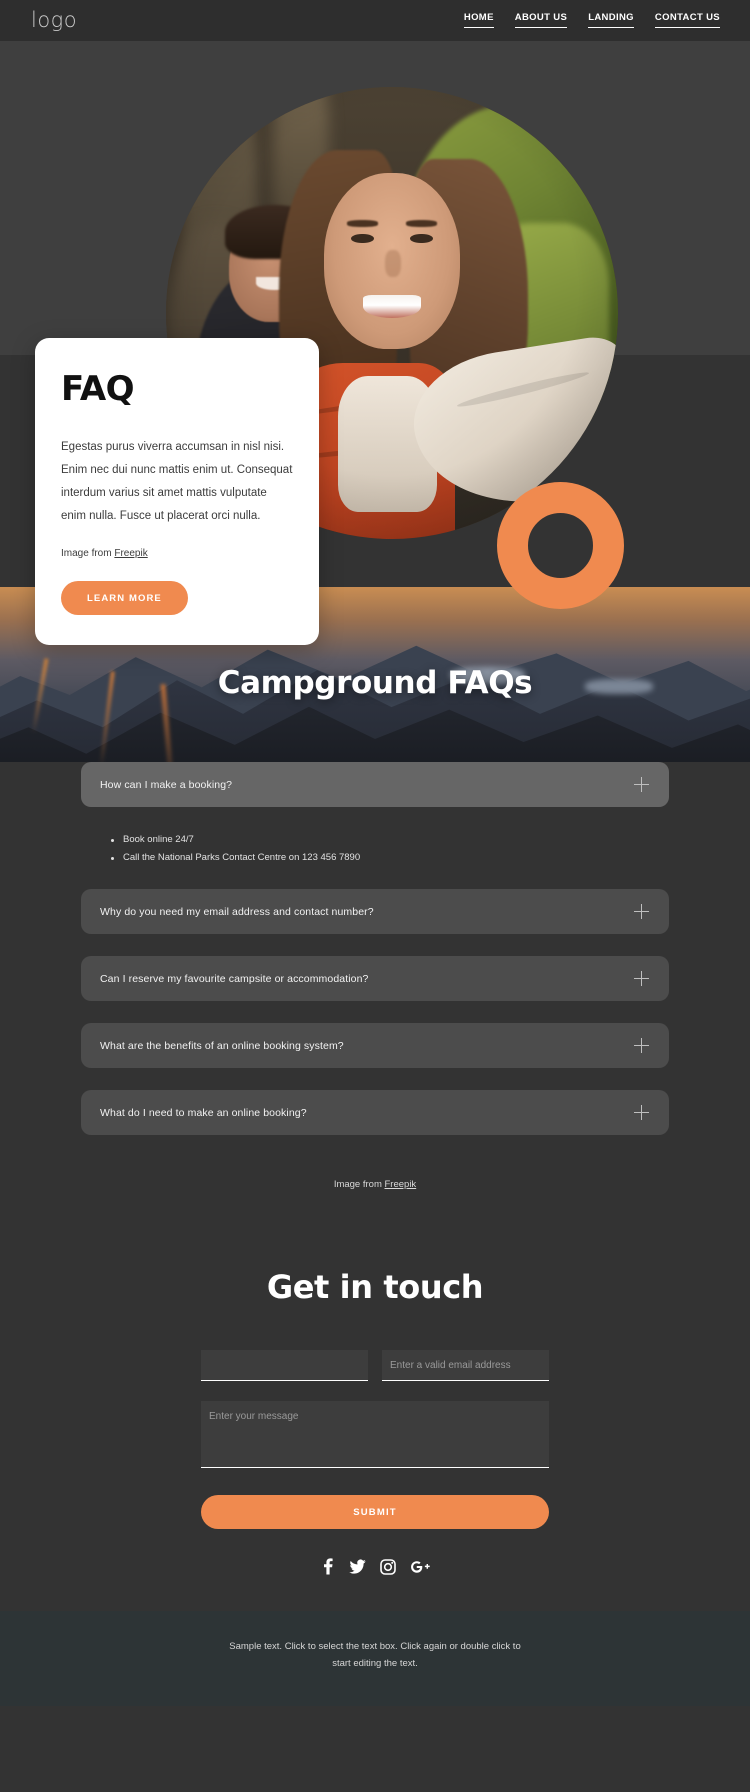 Image resolution: width=750 pixels, height=1792 pixels. Describe the element at coordinates (541, 20) in the screenshot. I see `nav-item-about-us: ABOUT US` at that location.